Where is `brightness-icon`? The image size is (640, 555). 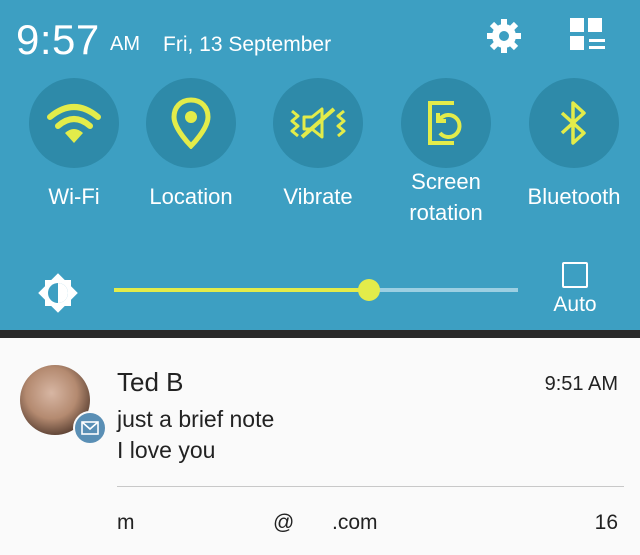
brightness-icon is located at coordinates (58, 293).